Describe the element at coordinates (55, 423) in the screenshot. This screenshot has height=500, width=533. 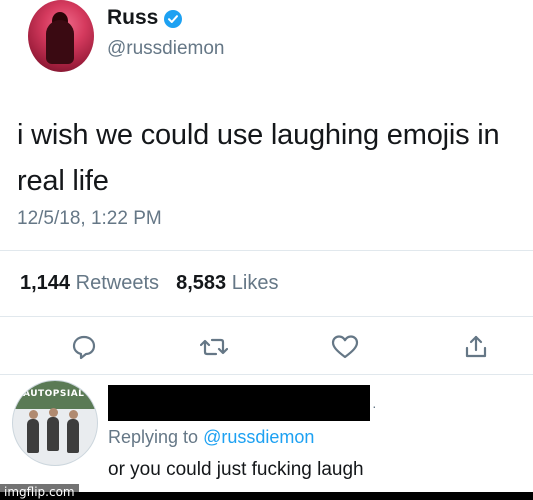
I see `reply-avatar: AUTOPSIAL` at that location.